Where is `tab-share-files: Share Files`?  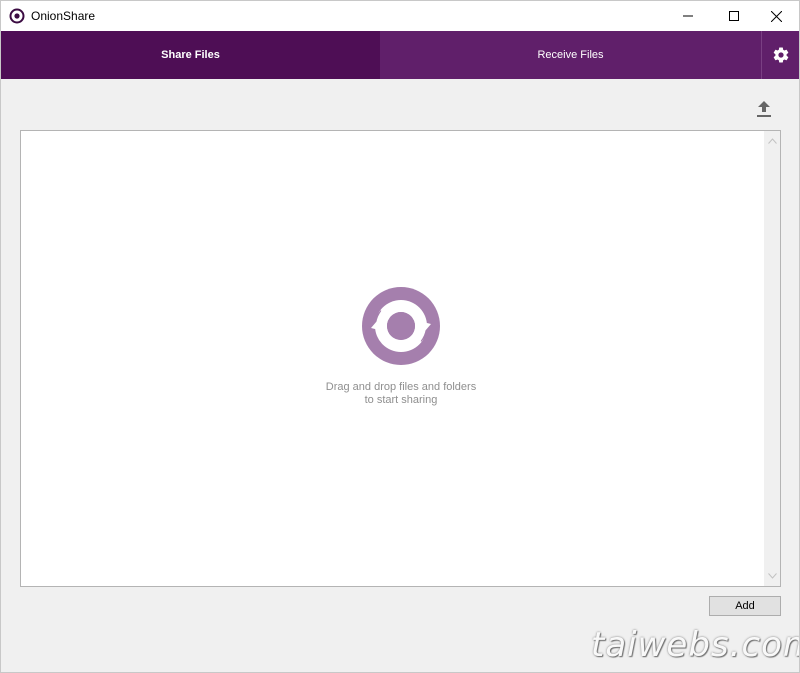 tab-share-files: Share Files is located at coordinates (190, 55).